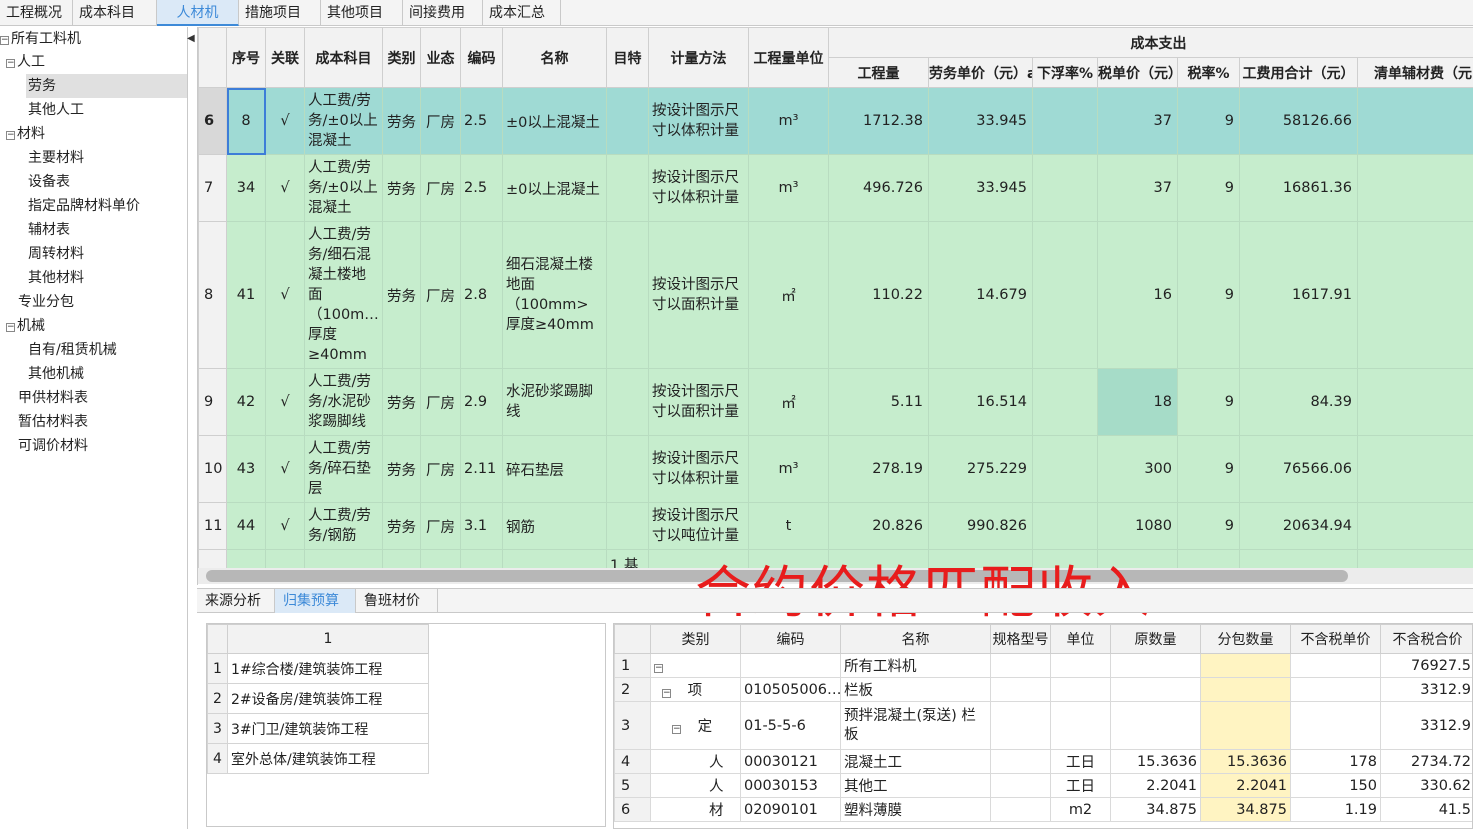 The image size is (1473, 829). Describe the element at coordinates (40, 39) in the screenshot. I see `tree-item-root: − 所有工料机` at that location.